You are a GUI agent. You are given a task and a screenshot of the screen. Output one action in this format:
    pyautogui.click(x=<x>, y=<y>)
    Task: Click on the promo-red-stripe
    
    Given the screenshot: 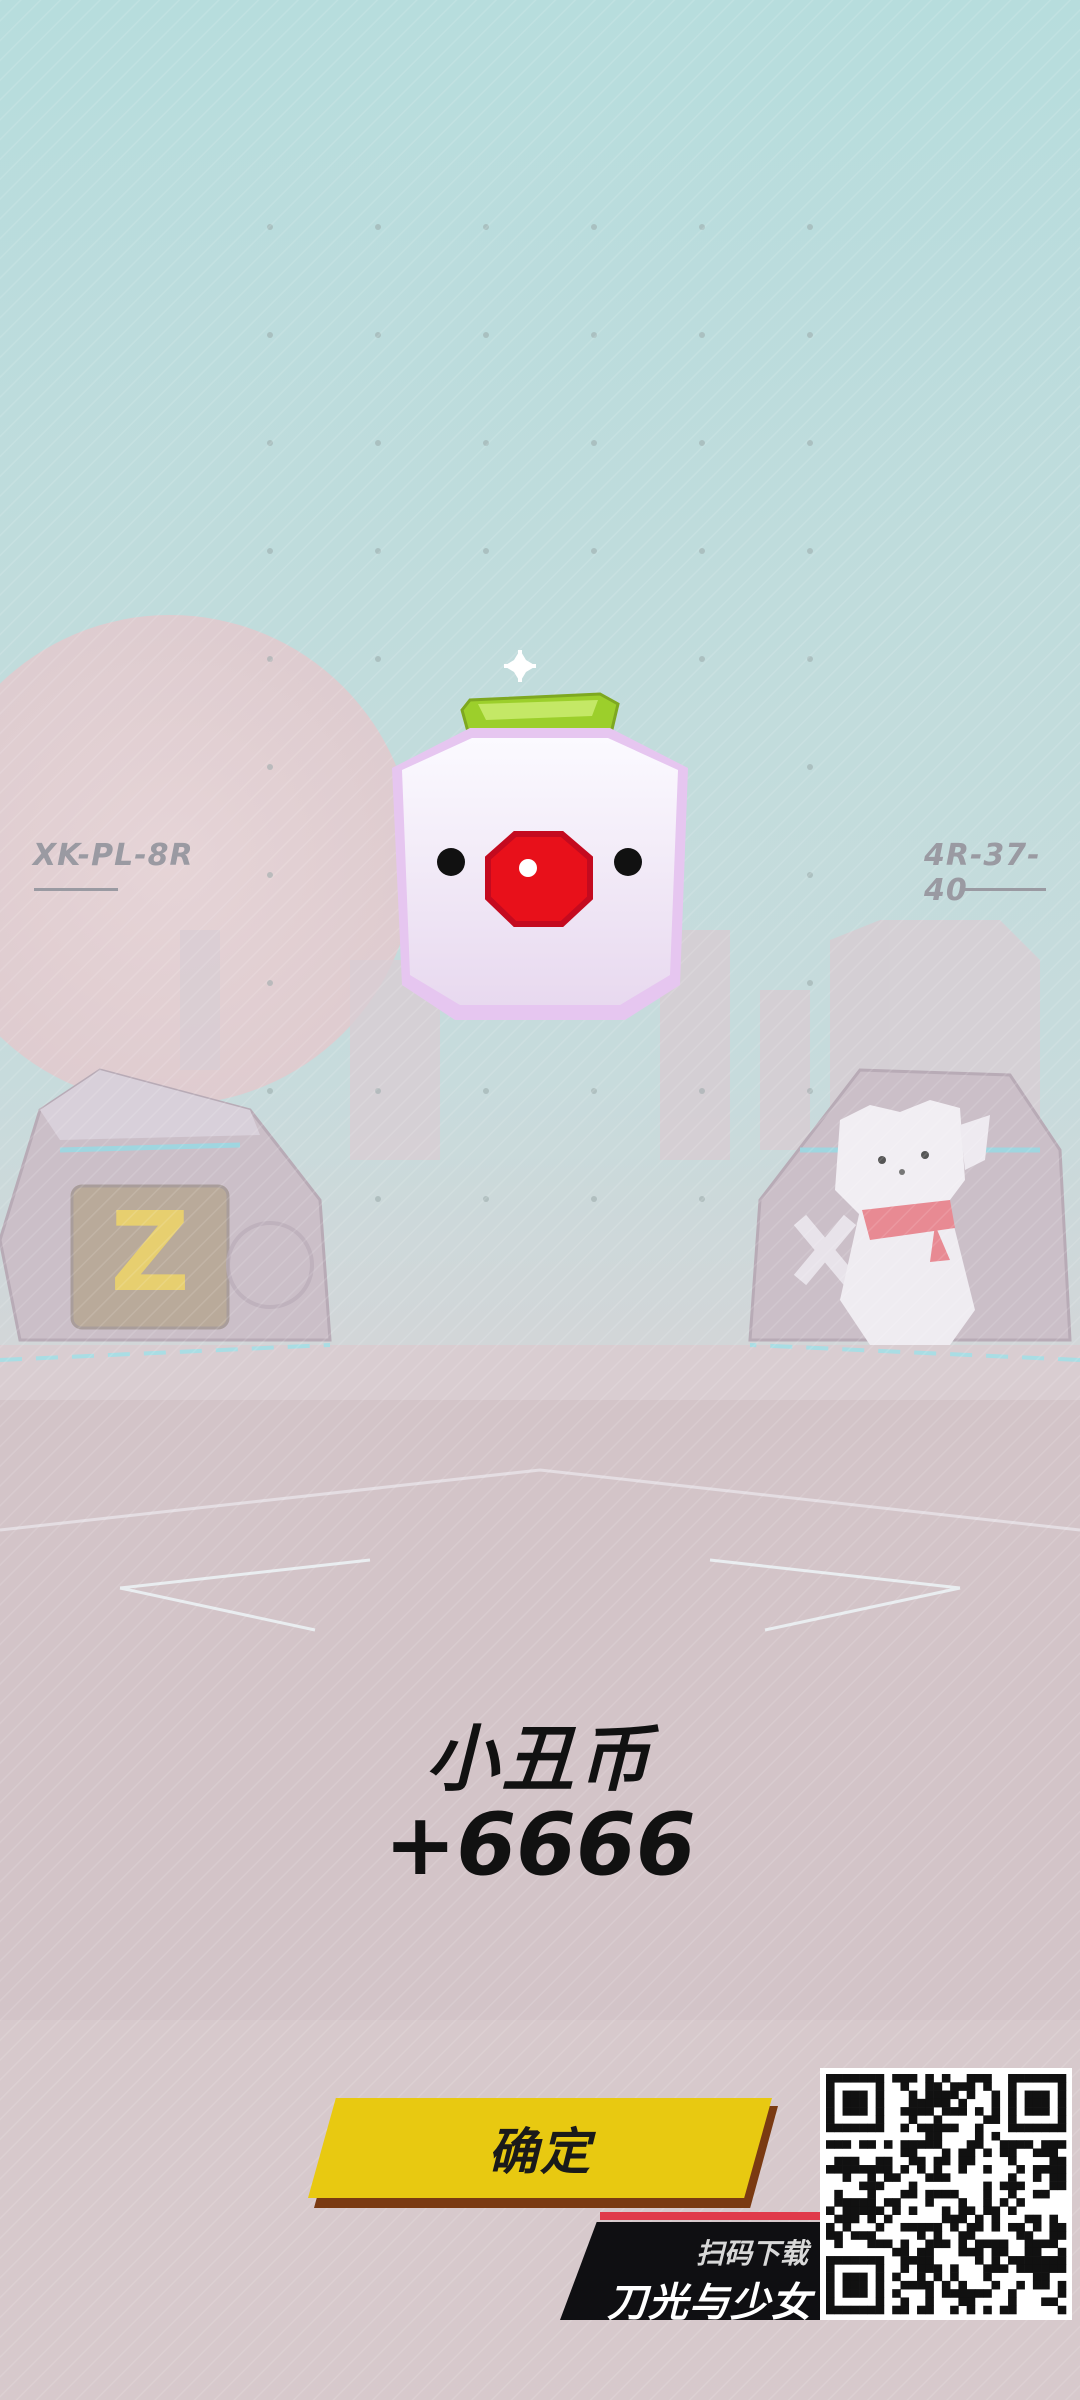 What is the action you would take?
    pyautogui.click(x=711, y=2216)
    